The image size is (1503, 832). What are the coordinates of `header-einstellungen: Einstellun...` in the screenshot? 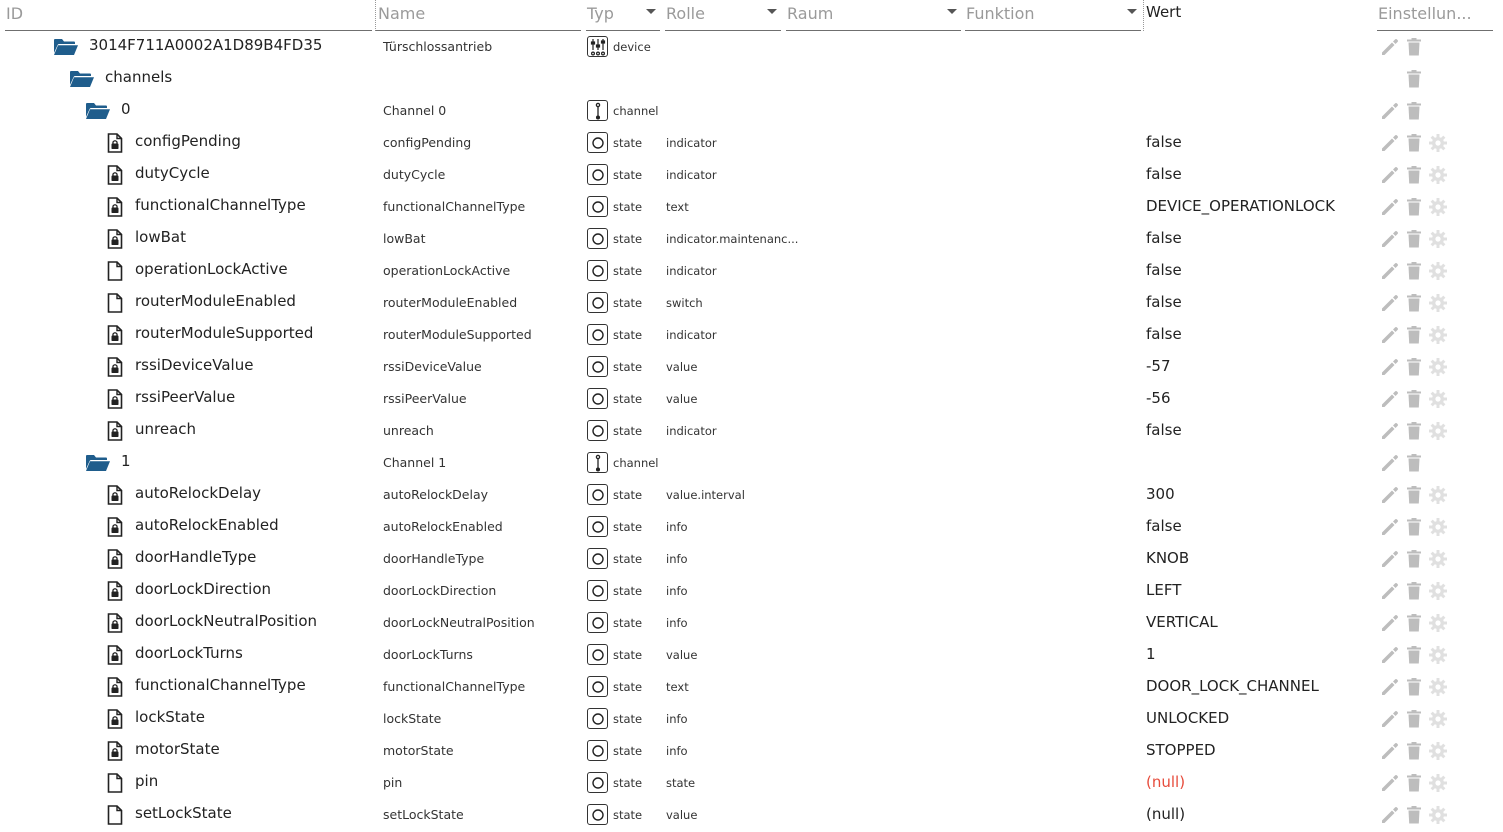 It's located at (1435, 15).